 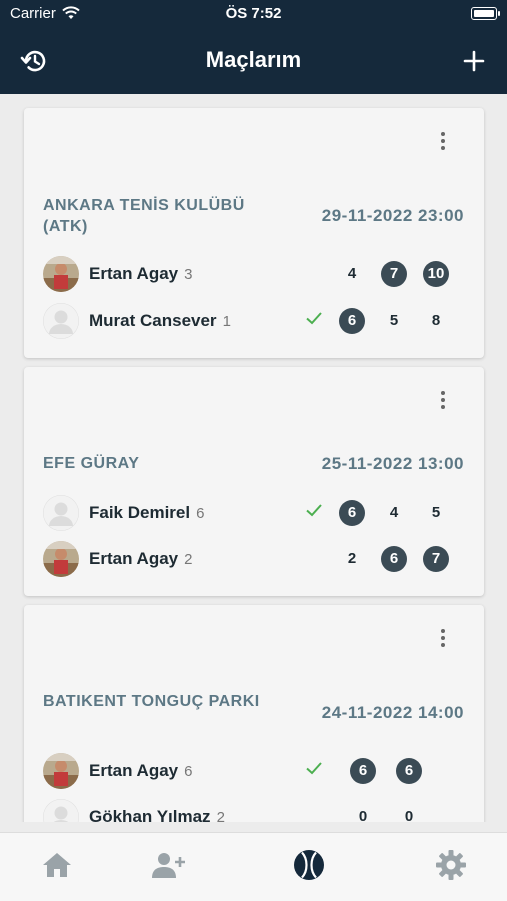 I want to click on top-navigation-bar: Maçlarım, so click(x=253, y=61).